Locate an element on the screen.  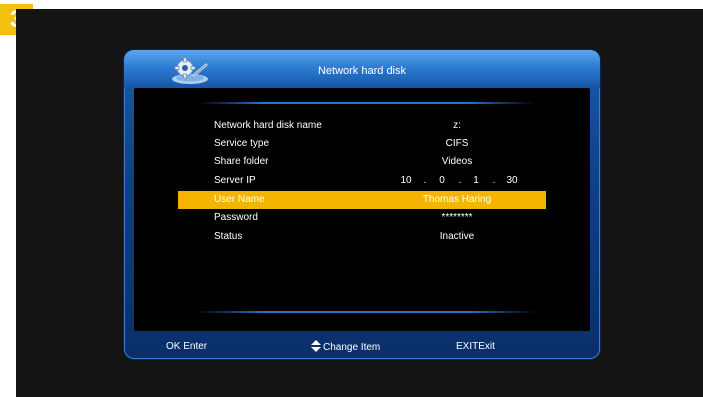
setting-row-network-hard-disk-name: Network hard disk name z: is located at coordinates (362, 126).